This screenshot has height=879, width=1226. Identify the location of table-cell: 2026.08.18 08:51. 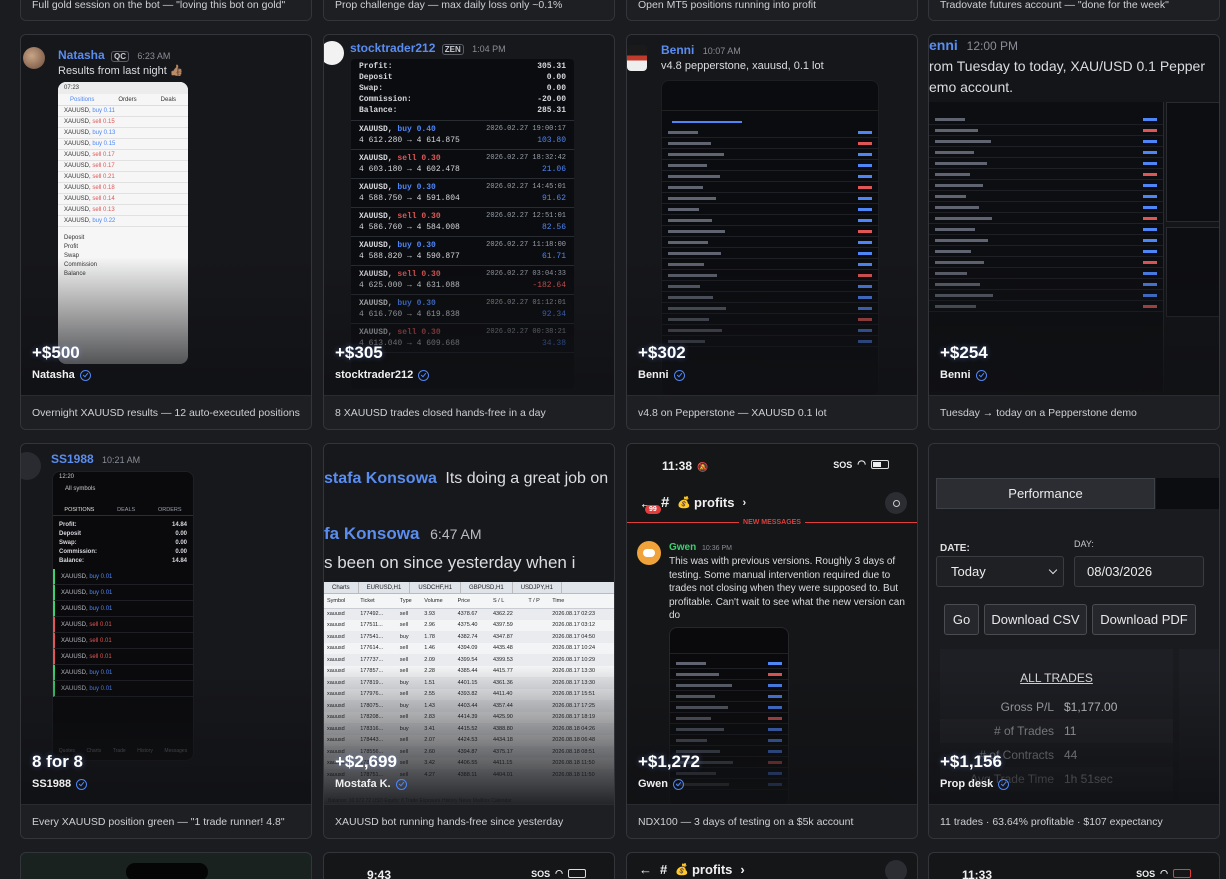
(574, 751).